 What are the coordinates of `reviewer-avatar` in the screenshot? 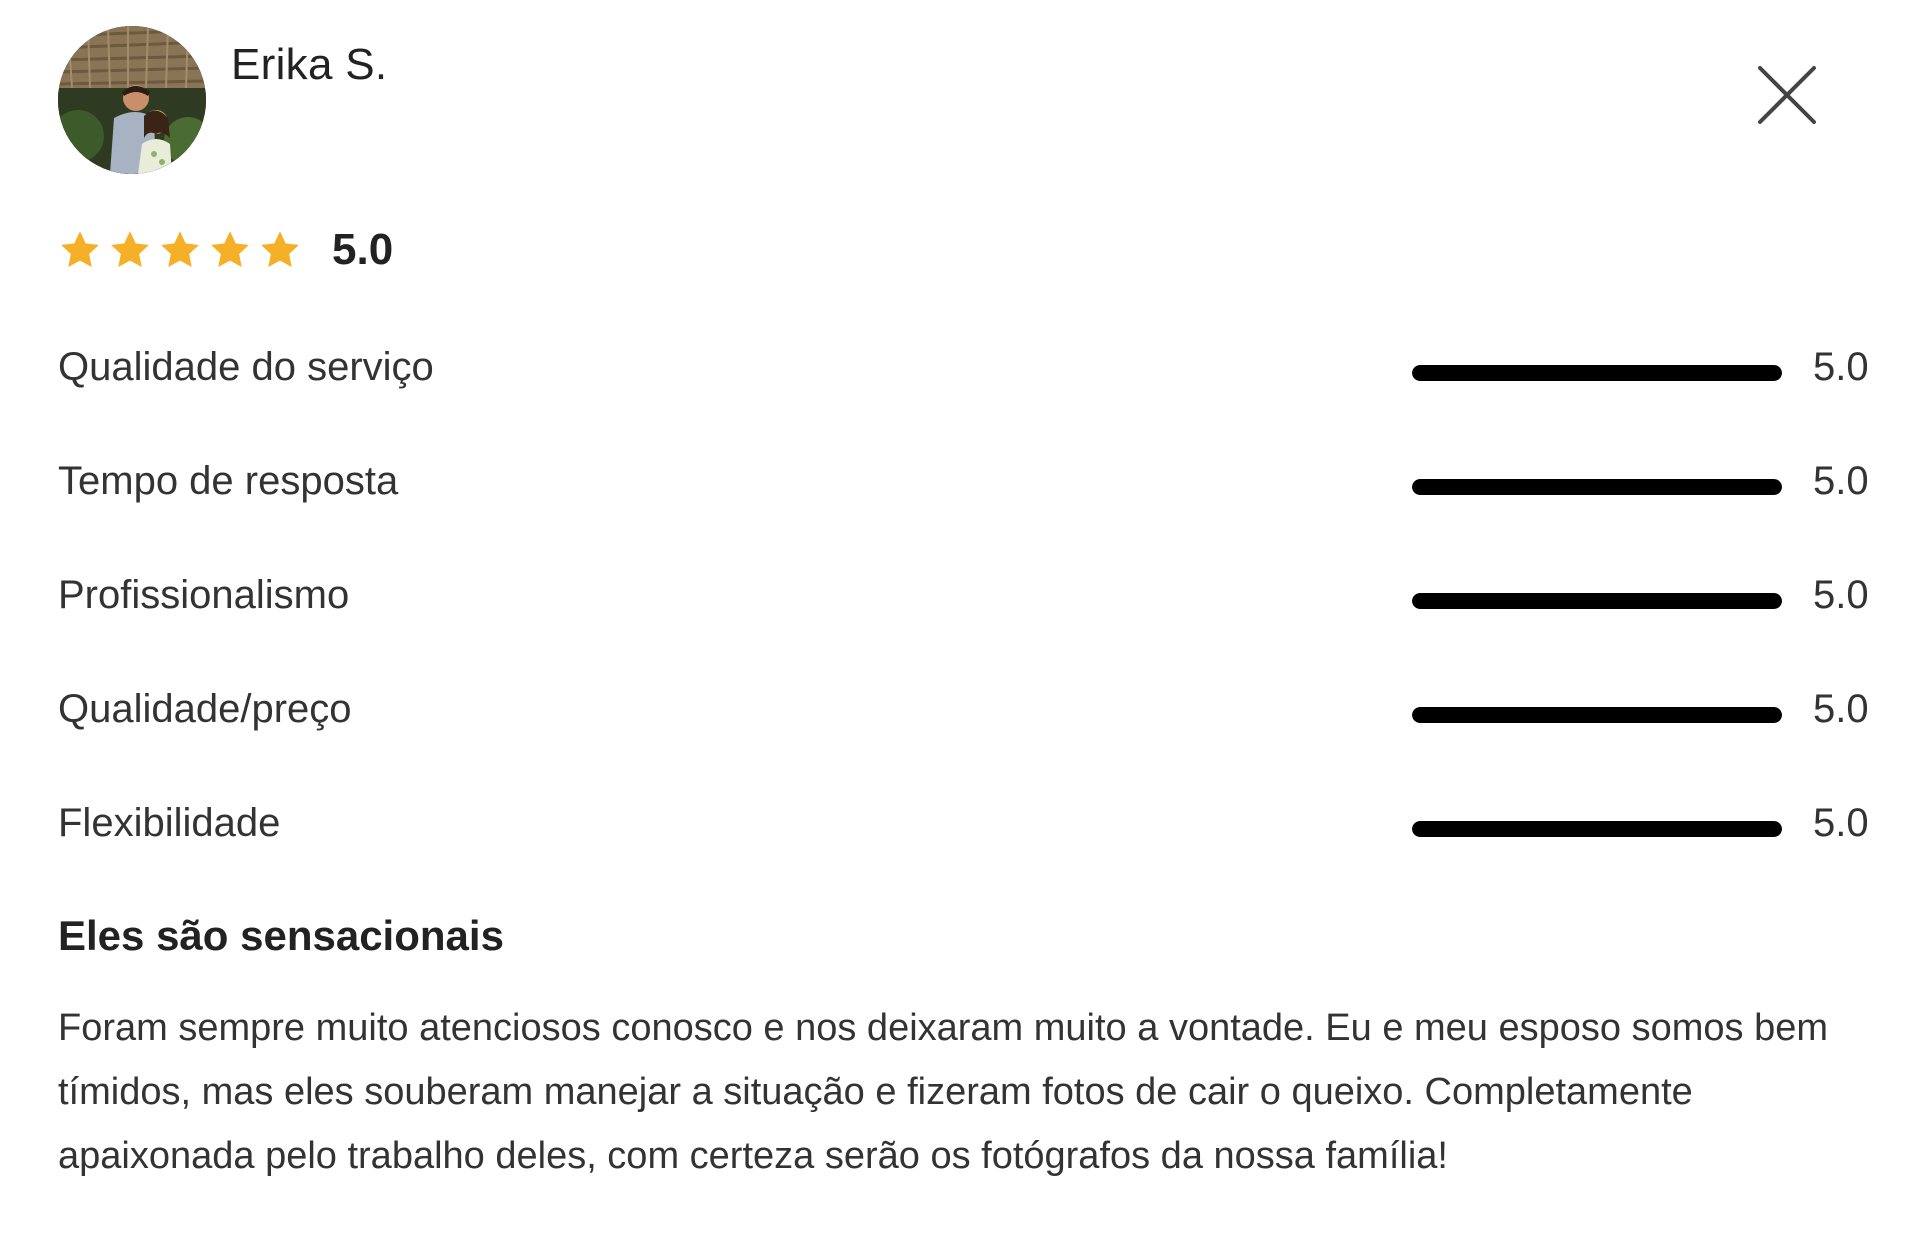 It's located at (132, 100).